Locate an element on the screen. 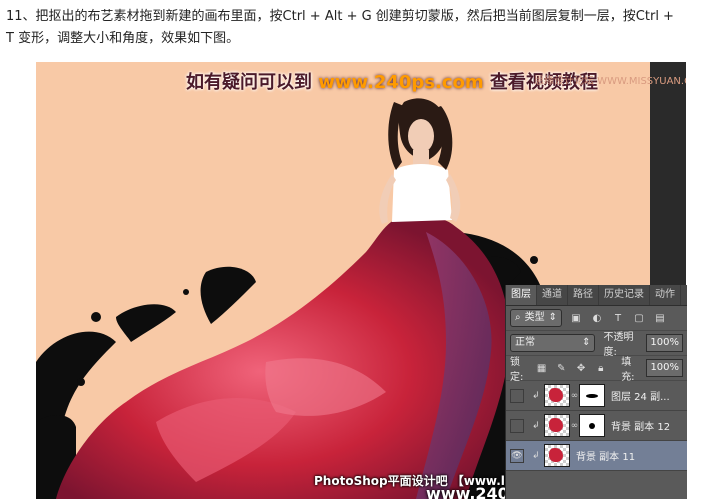 The width and height of the screenshot is (723, 499). watermark-top: 思缘设计论坛 WWW.MISSYUAN.COM is located at coordinates (610, 81).